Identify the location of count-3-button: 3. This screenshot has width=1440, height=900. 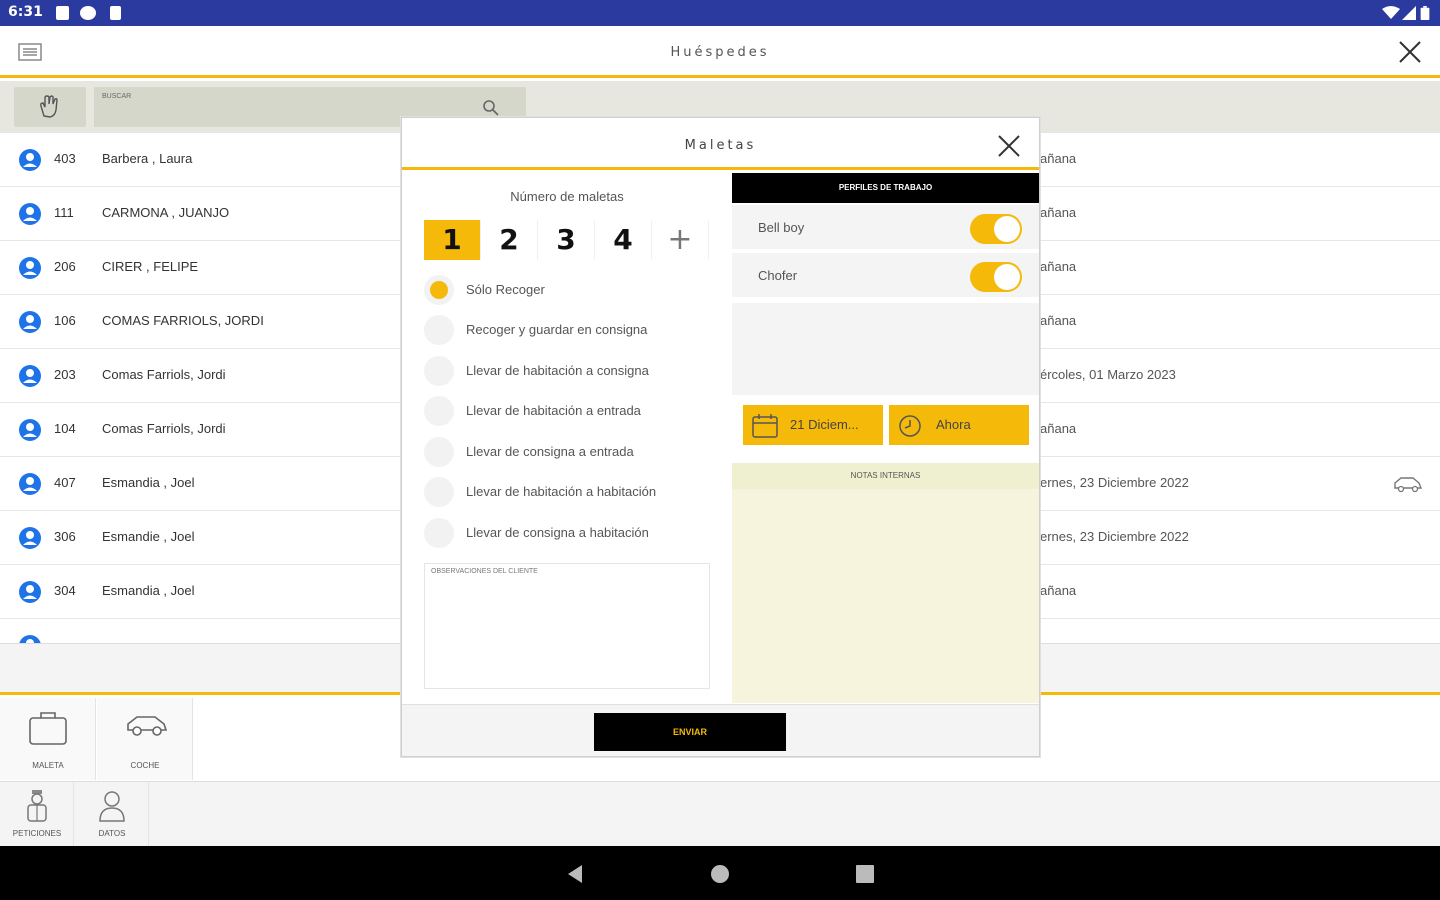
(566, 240).